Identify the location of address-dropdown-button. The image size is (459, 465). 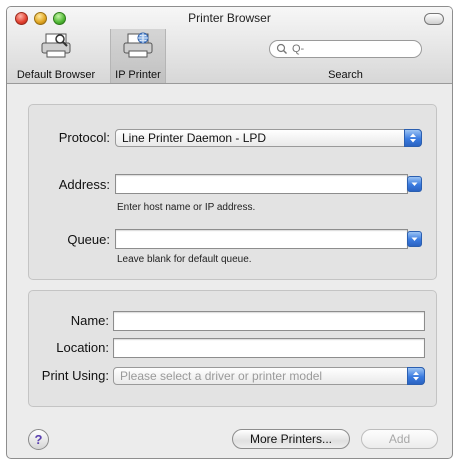
(414, 184).